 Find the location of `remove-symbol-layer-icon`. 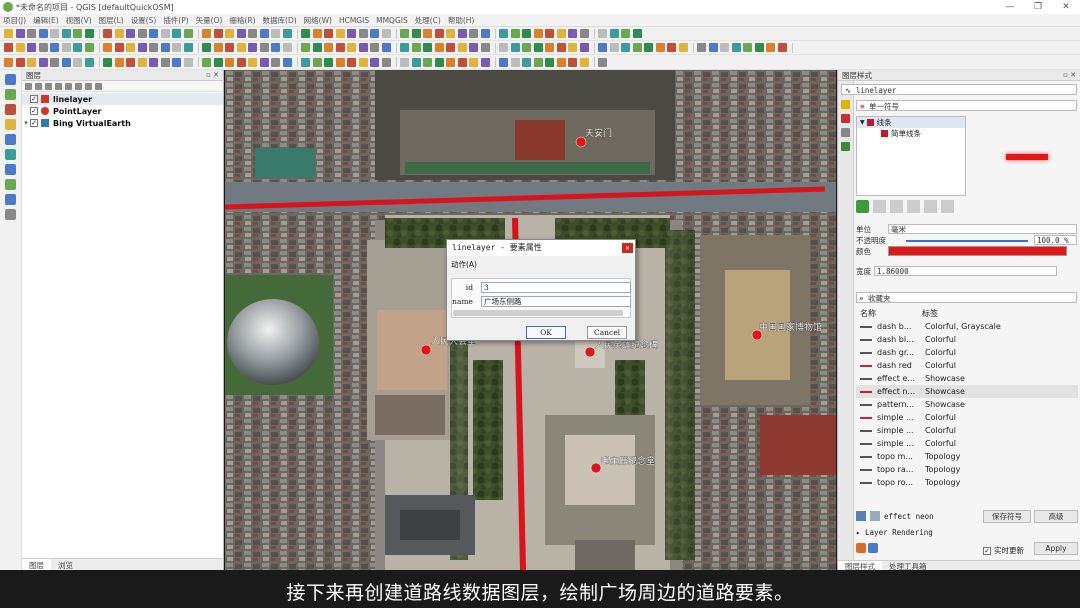

remove-symbol-layer-icon is located at coordinates (879, 206).